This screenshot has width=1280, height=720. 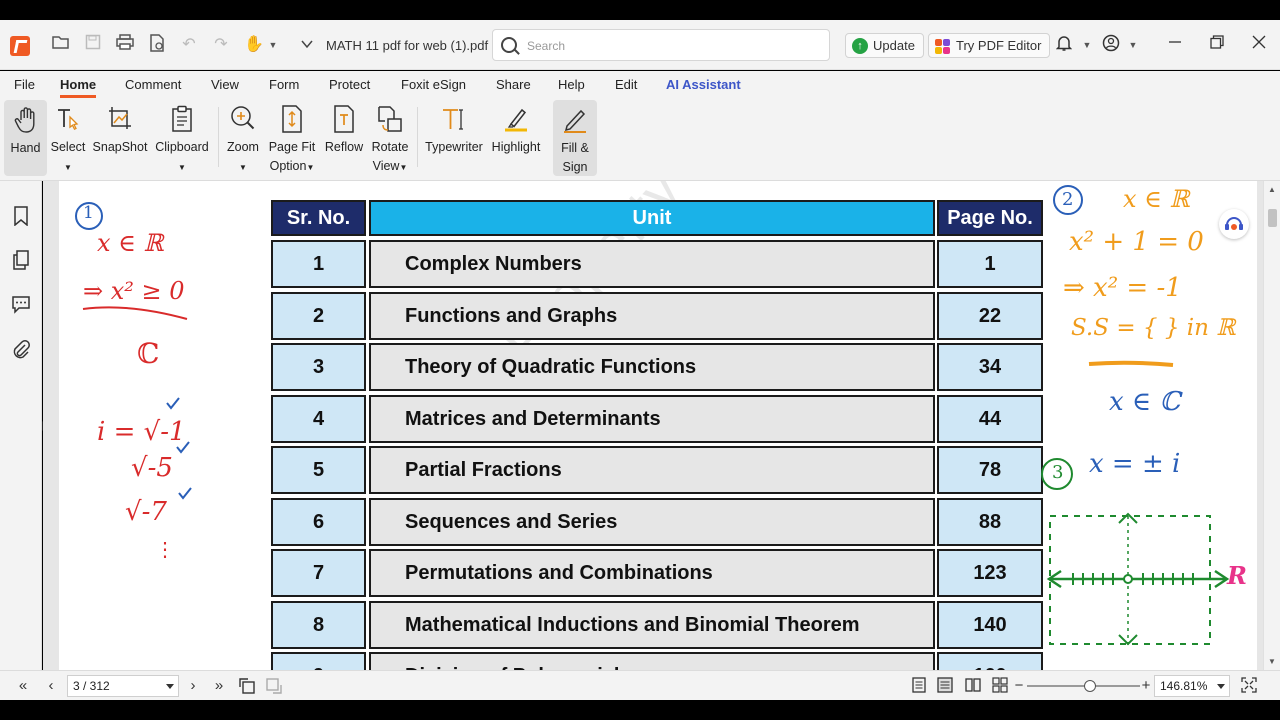 I want to click on page-fit-icon, so click(x=292, y=119).